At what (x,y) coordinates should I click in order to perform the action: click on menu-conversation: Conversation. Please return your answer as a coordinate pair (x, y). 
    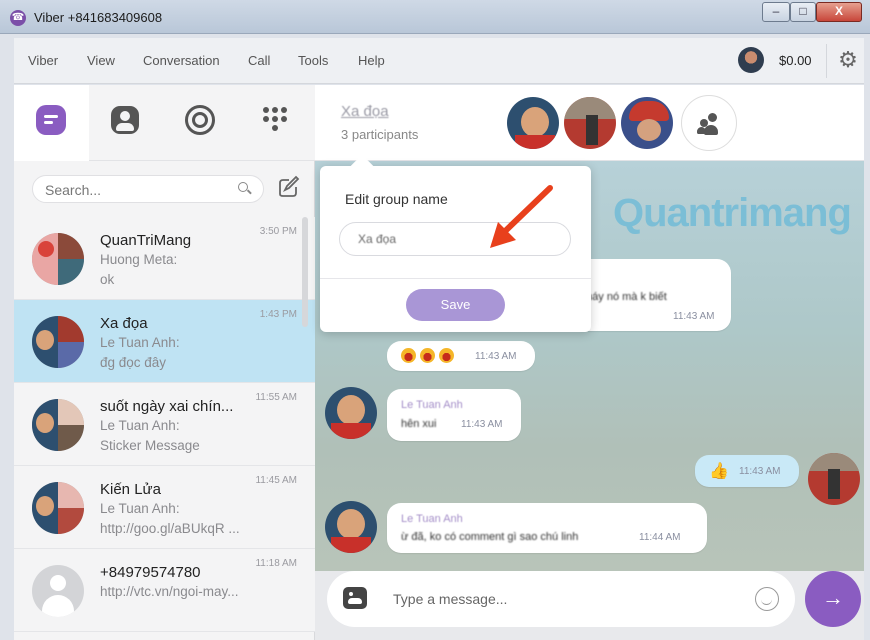
    Looking at the image, I should click on (181, 60).